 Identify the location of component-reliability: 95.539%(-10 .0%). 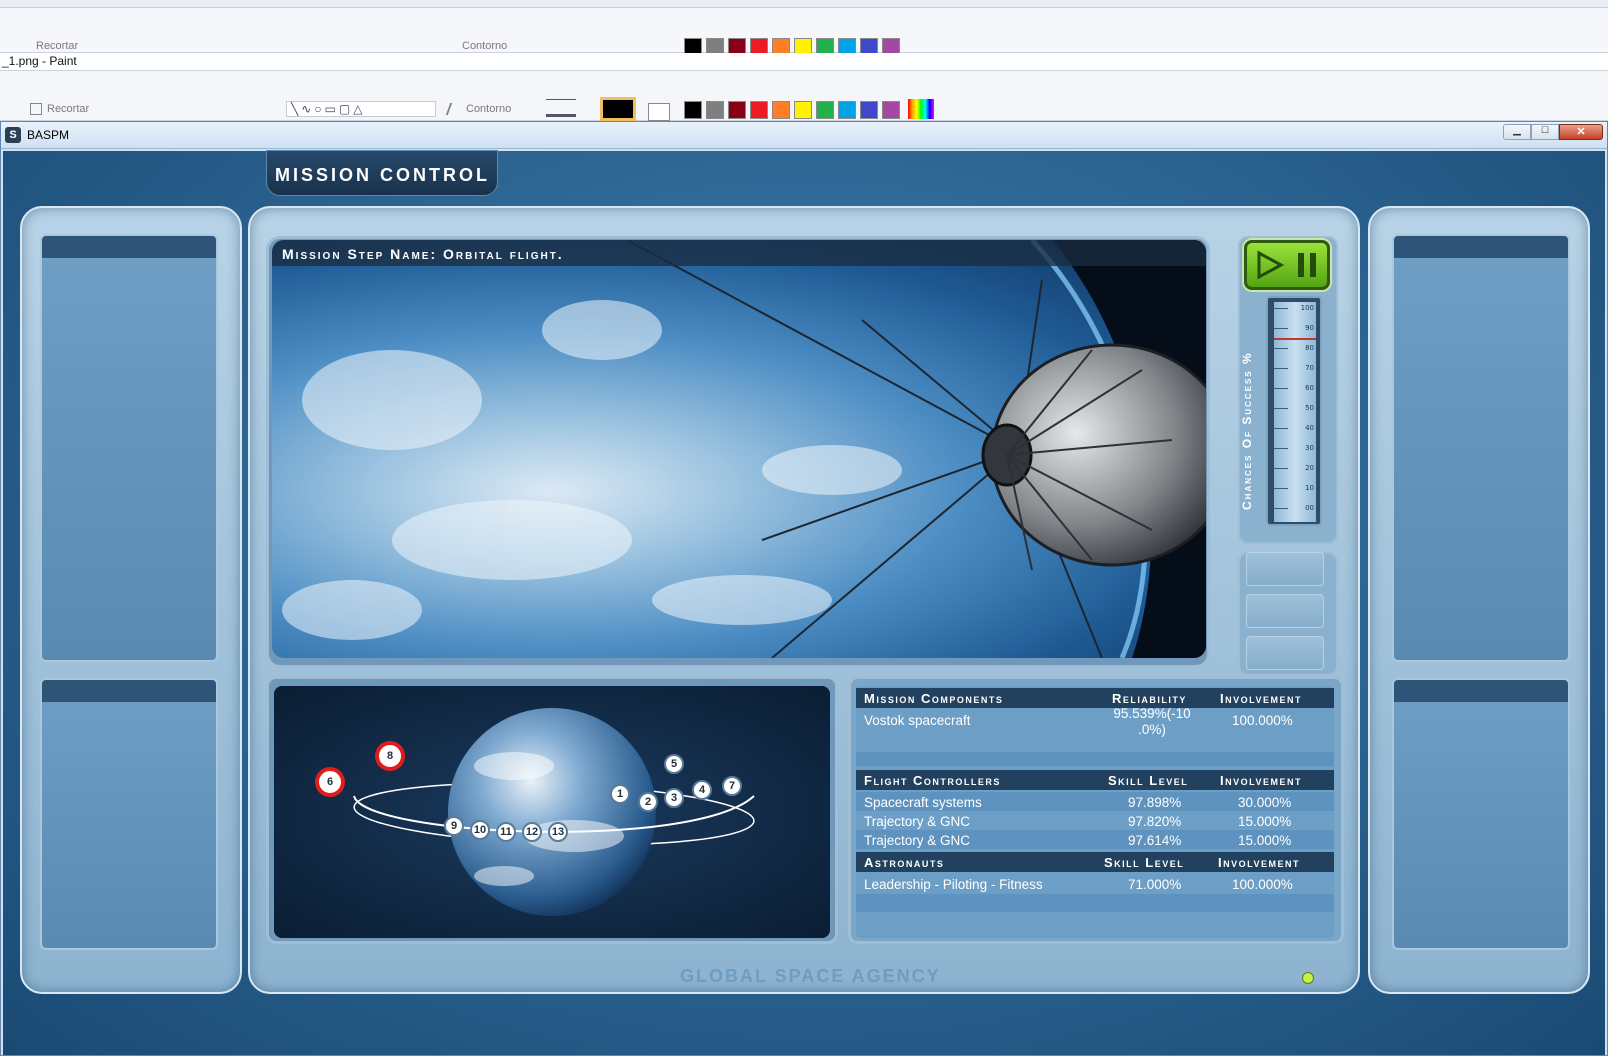
(1152, 721).